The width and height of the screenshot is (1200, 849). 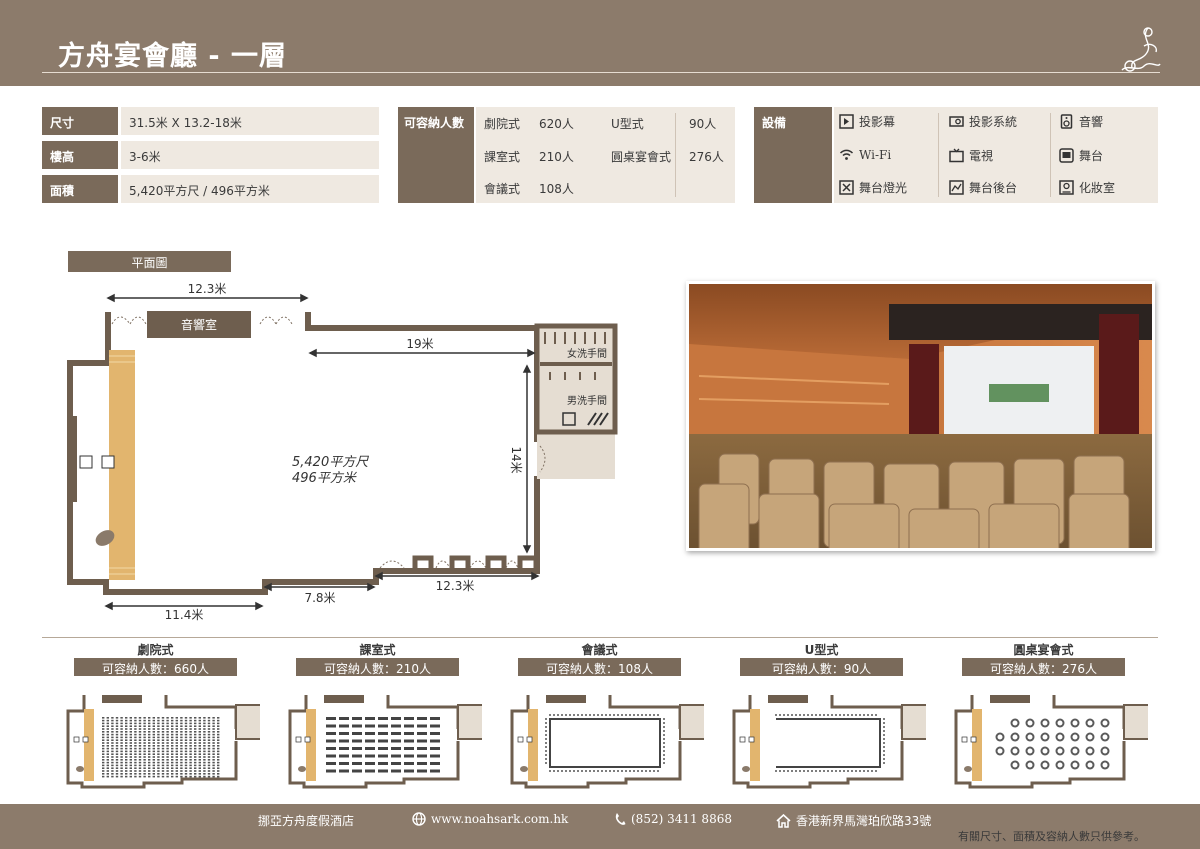 I want to click on tv-icon, so click(x=108, y=462).